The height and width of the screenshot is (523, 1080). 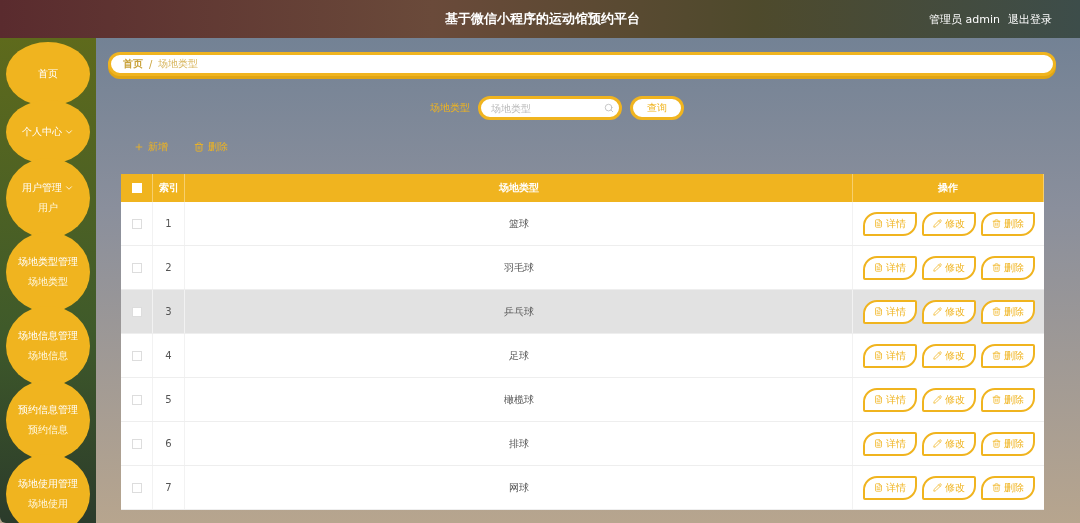 What do you see at coordinates (48, 430) in the screenshot?
I see `submenu-item: 预约信息` at bounding box center [48, 430].